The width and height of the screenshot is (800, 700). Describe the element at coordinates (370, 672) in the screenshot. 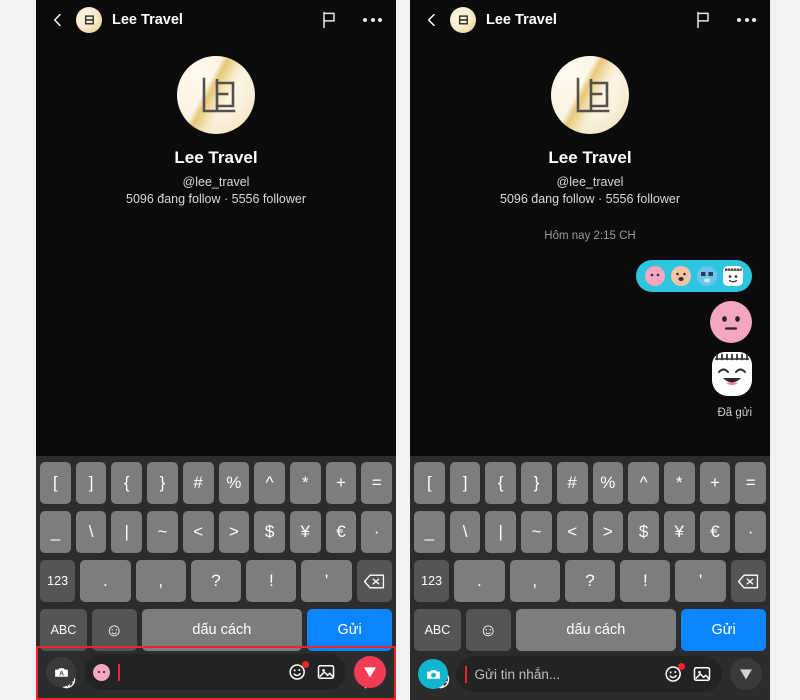

I see `send-button-left` at that location.